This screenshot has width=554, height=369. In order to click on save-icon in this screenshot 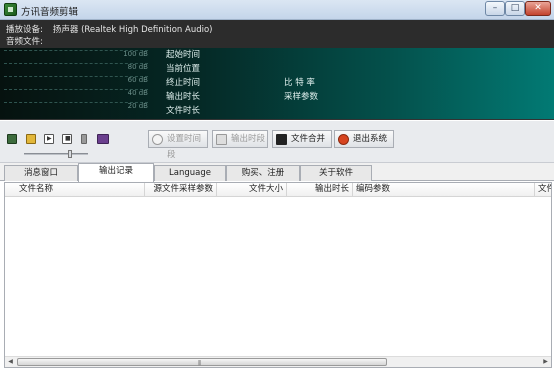, I will do `click(221, 139)`.